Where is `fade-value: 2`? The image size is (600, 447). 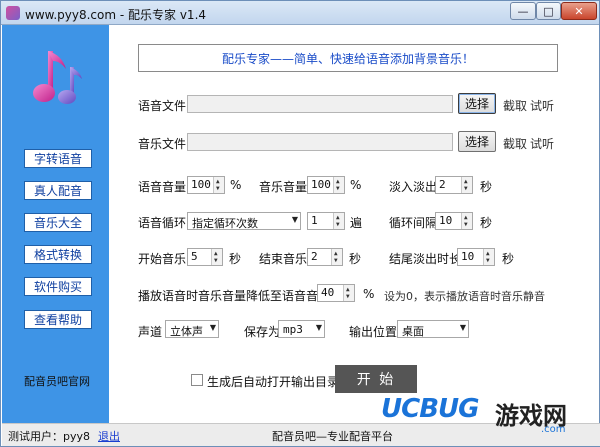
fade-value: 2 is located at coordinates (442, 184).